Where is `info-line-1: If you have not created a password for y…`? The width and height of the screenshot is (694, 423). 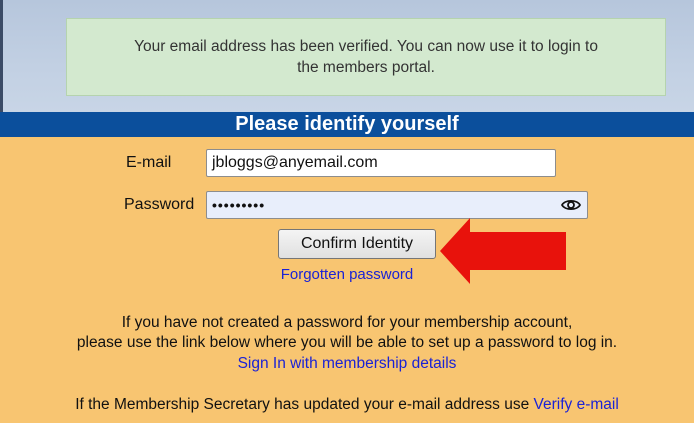 info-line-1: If you have not created a password for y… is located at coordinates (347, 322).